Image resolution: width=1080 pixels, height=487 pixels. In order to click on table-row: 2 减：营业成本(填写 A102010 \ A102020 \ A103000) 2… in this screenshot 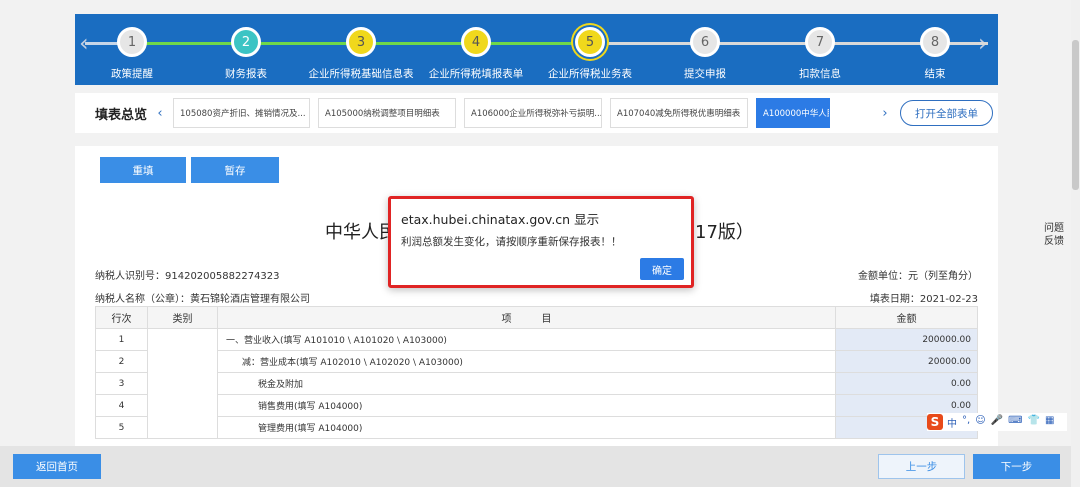, I will do `click(536, 361)`.